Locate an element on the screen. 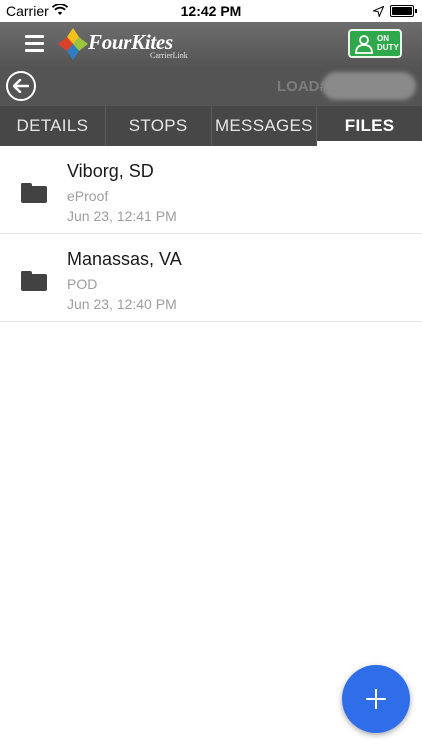 Image resolution: width=422 pixels, height=750 pixels. clock: 12:42 PM is located at coordinates (211, 11).